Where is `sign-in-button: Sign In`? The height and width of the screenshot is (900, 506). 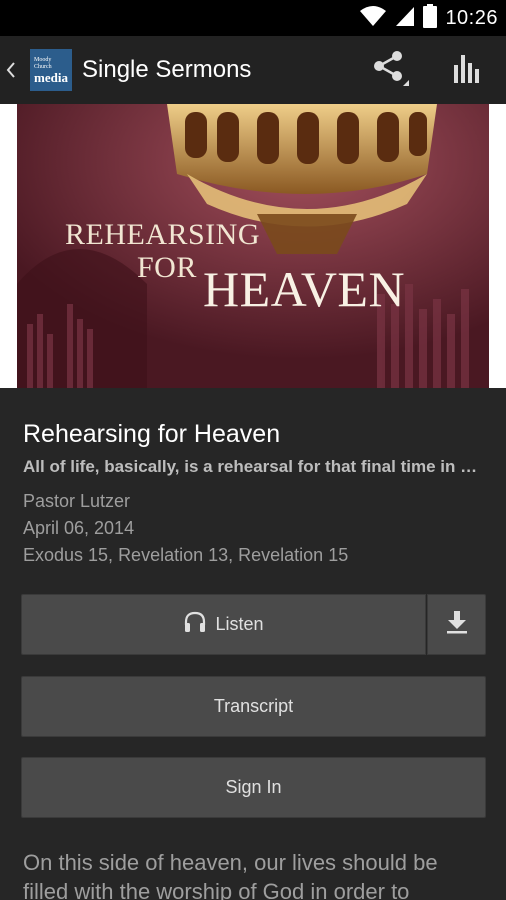
sign-in-button: Sign In is located at coordinates (253, 787).